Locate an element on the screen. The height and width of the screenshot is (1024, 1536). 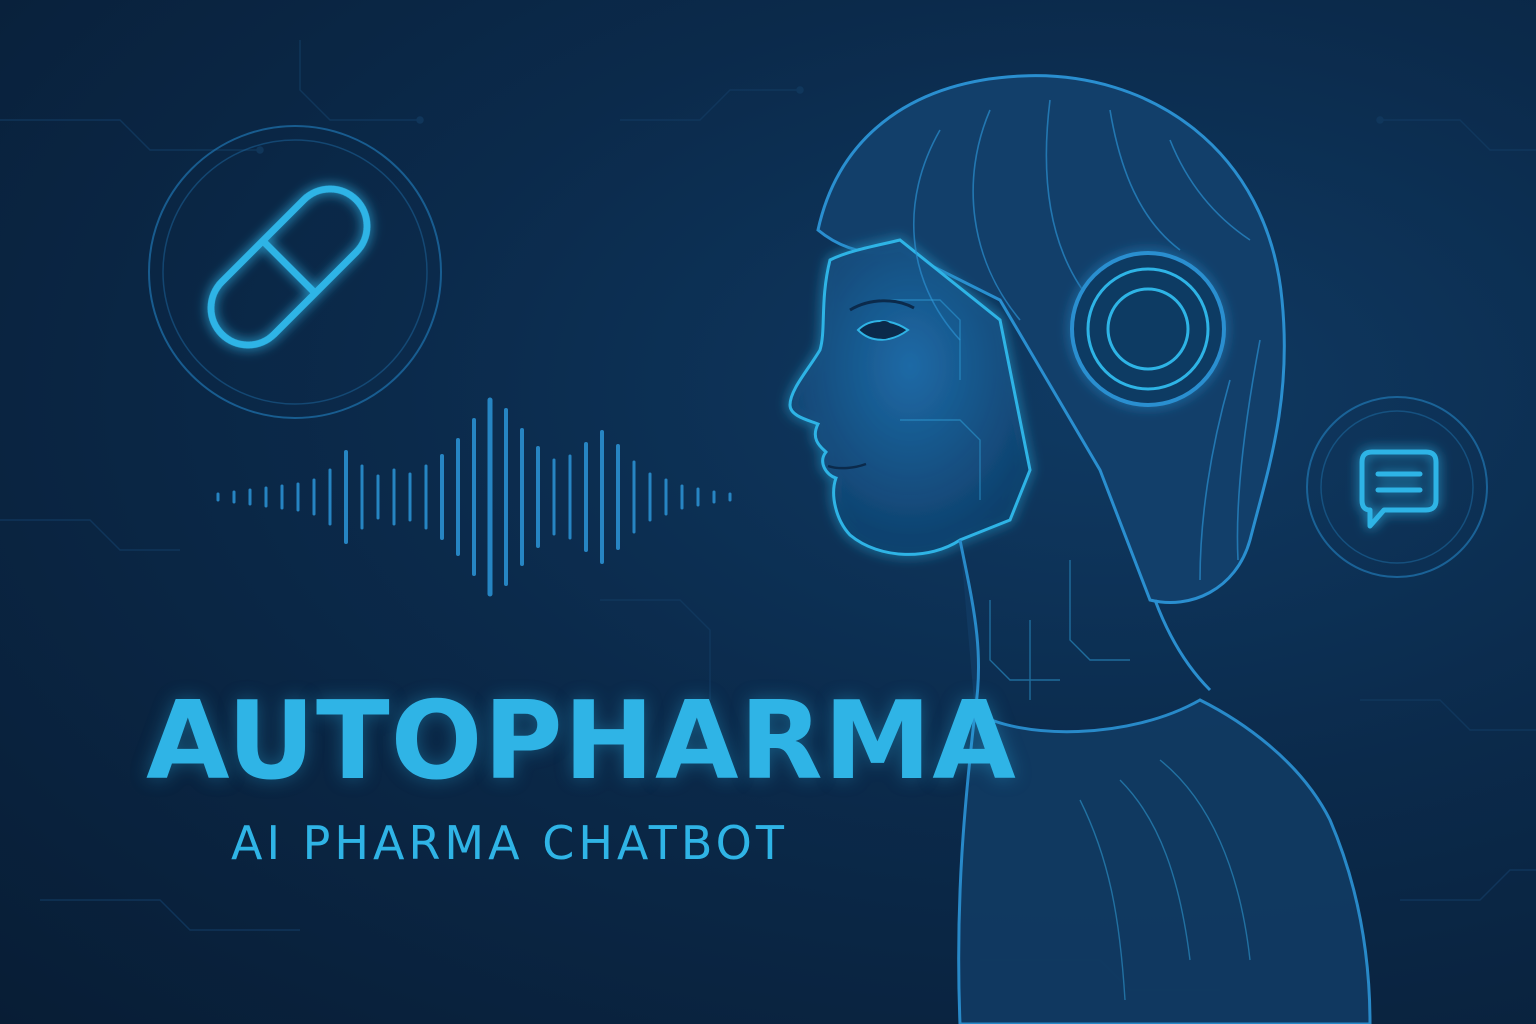
sound-wave-icon is located at coordinates (474, 497).